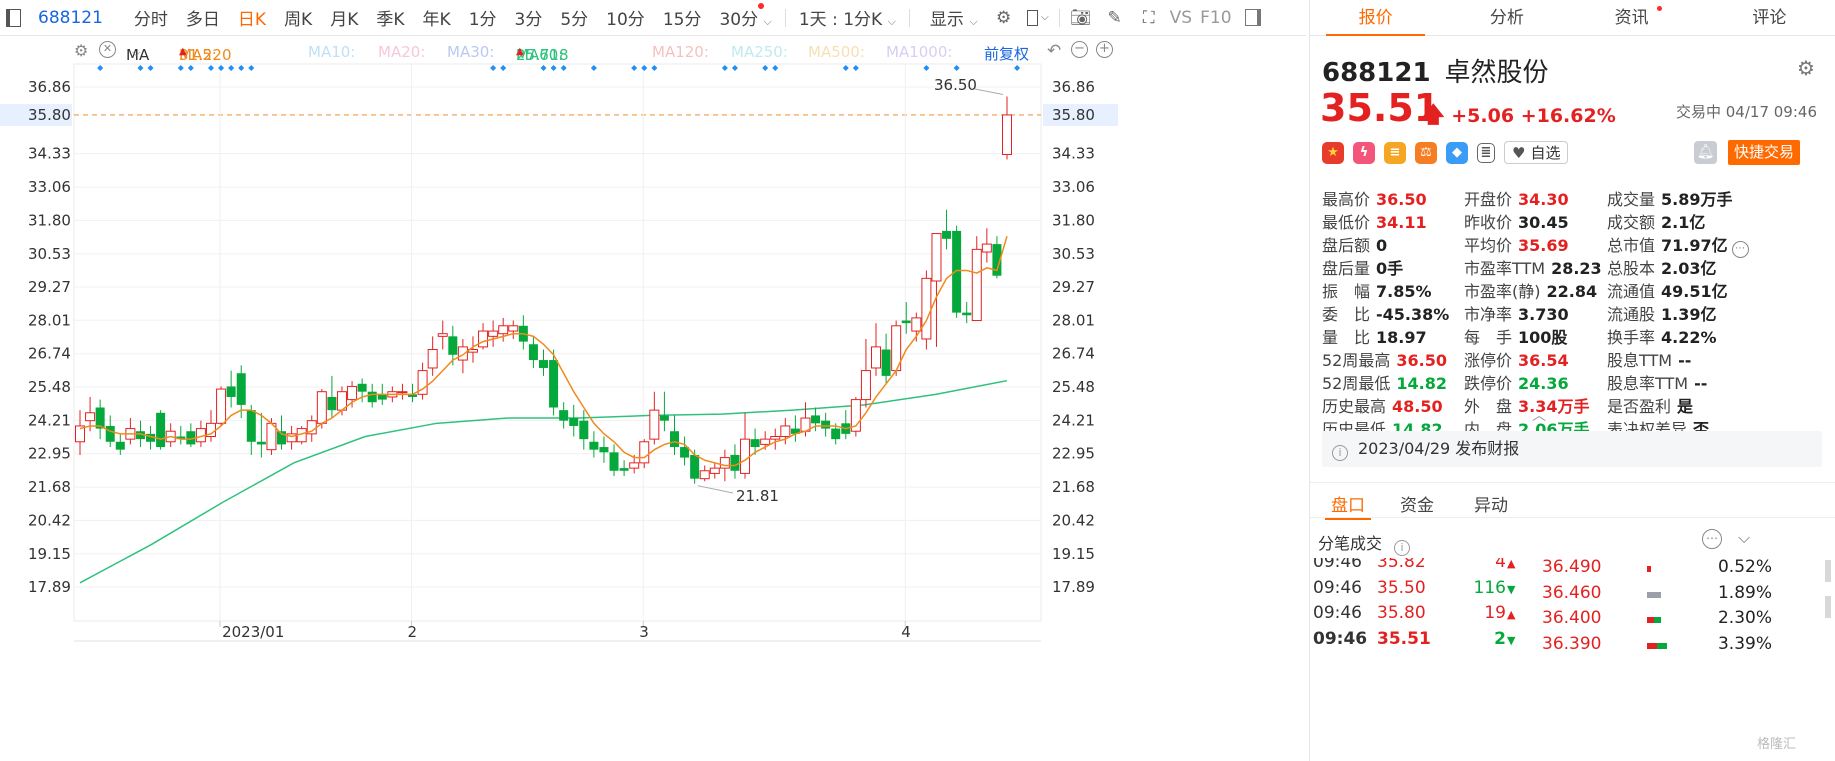 This screenshot has height=761, width=1835. I want to click on depth-price: 36.460, so click(1572, 592).